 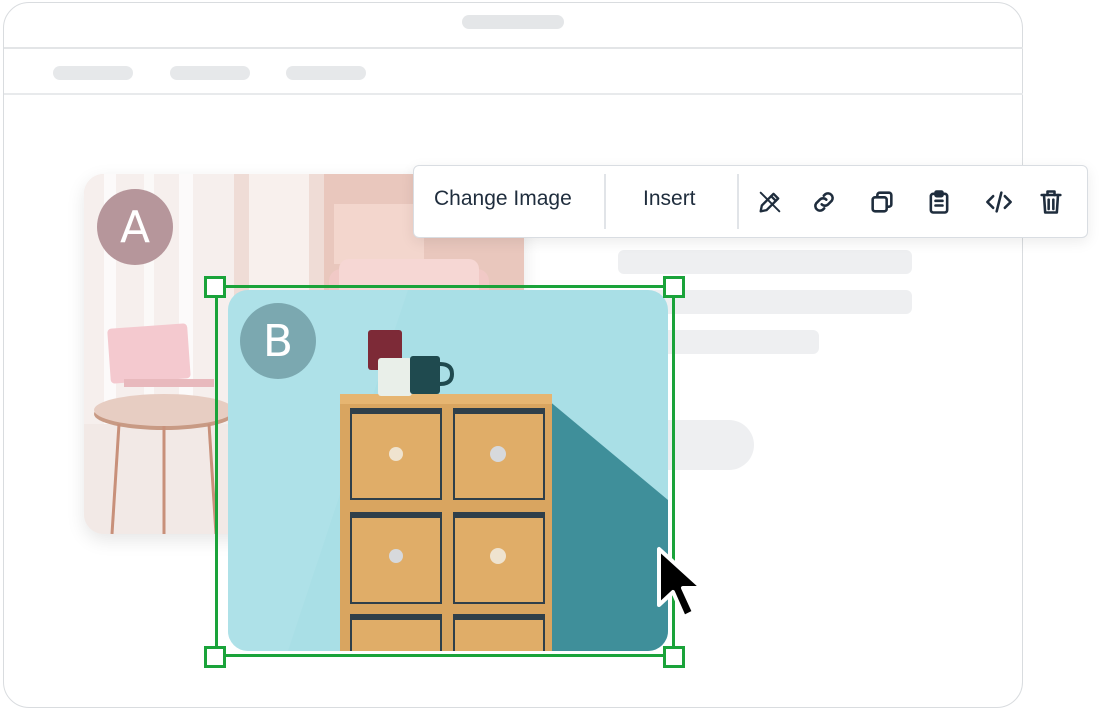 What do you see at coordinates (674, 287) in the screenshot?
I see `resize-handle-top-right` at bounding box center [674, 287].